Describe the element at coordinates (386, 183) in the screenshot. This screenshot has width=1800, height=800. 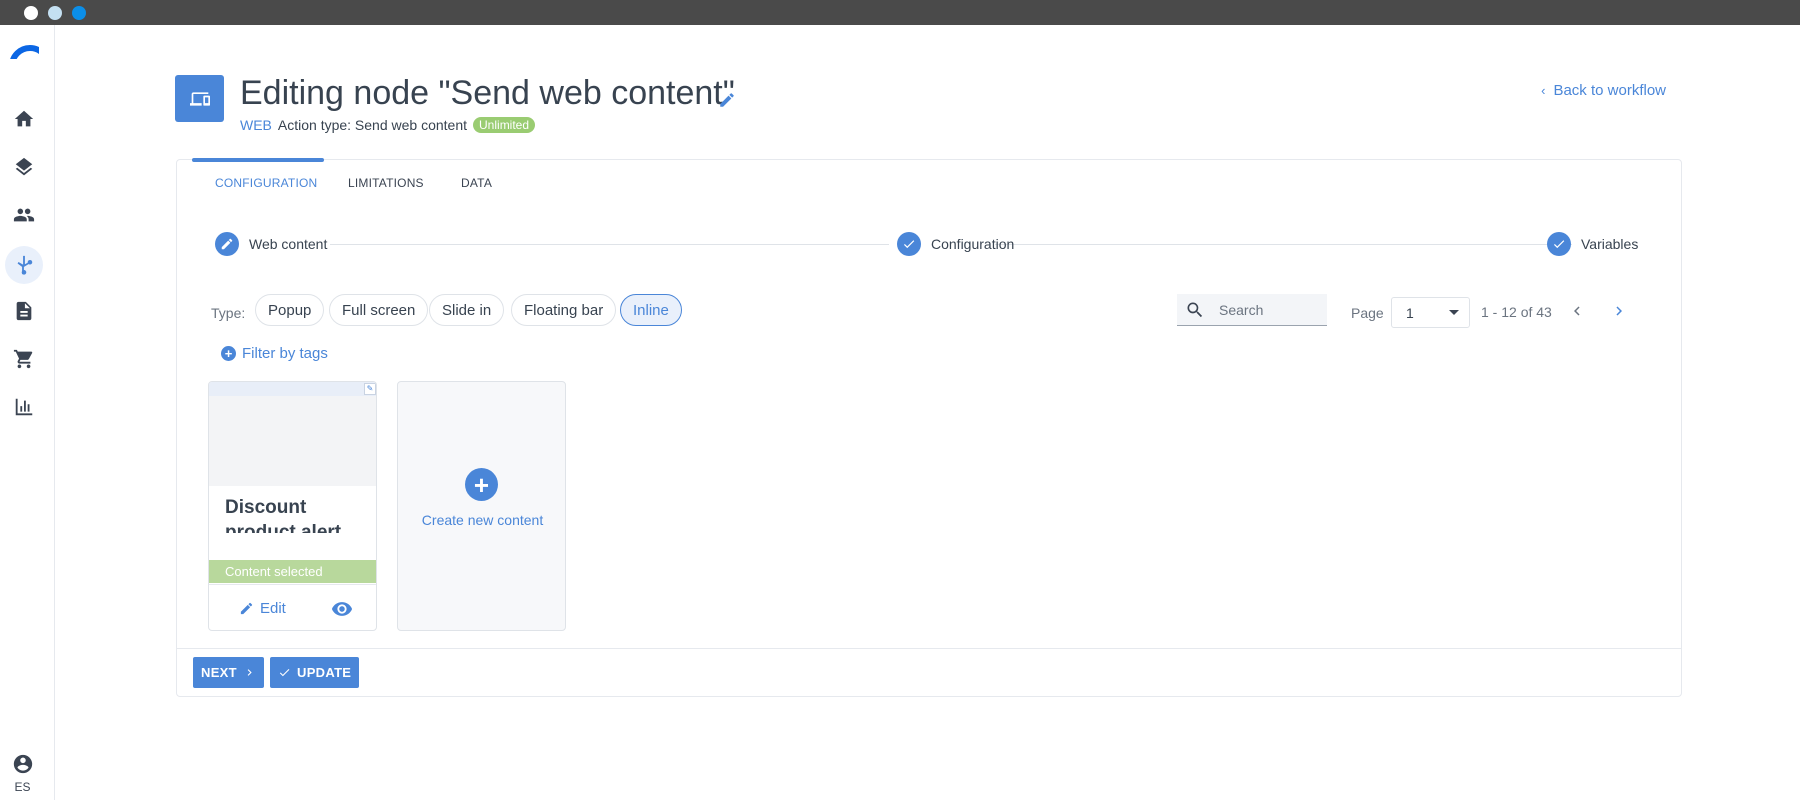
I see `tab-limitations: LIMITATIONS` at that location.